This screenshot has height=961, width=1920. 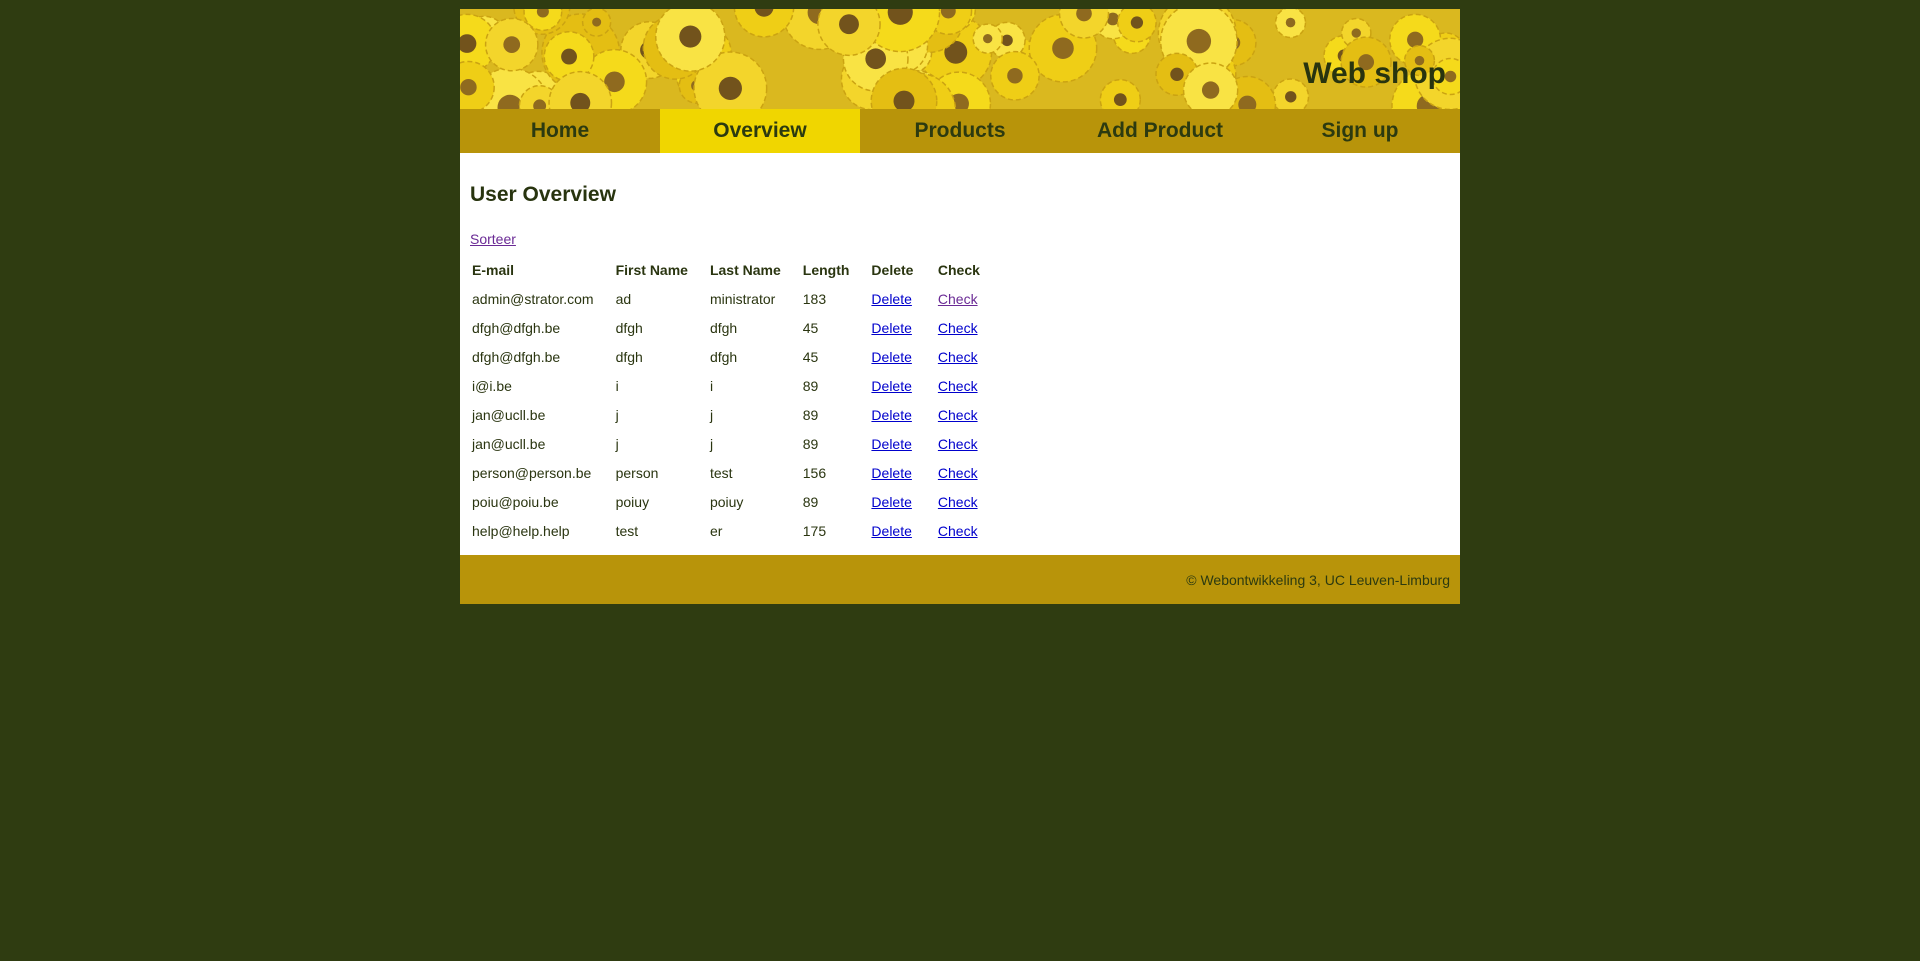 What do you see at coordinates (892, 269) in the screenshot?
I see `column-header-delete: Delete` at bounding box center [892, 269].